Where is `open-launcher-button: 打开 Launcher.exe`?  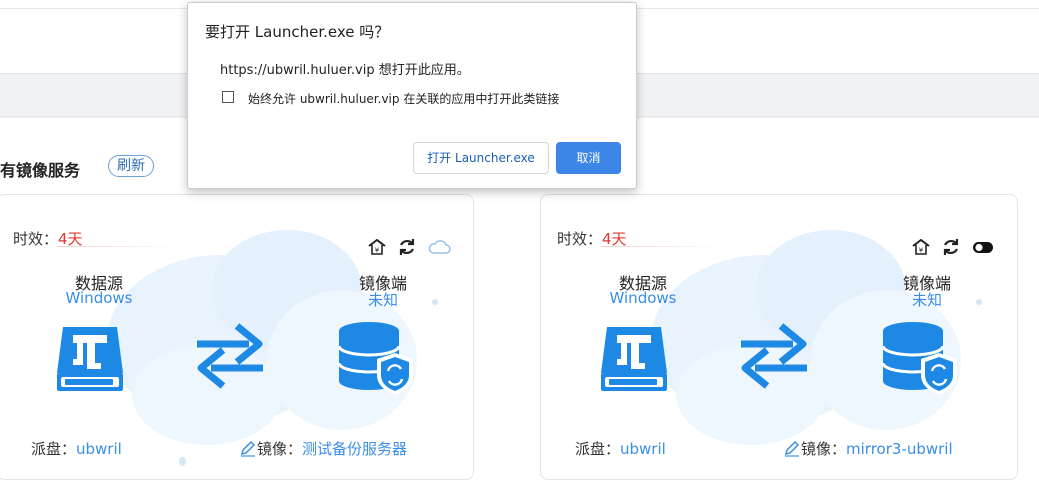
open-launcher-button: 打开 Launcher.exe is located at coordinates (481, 158).